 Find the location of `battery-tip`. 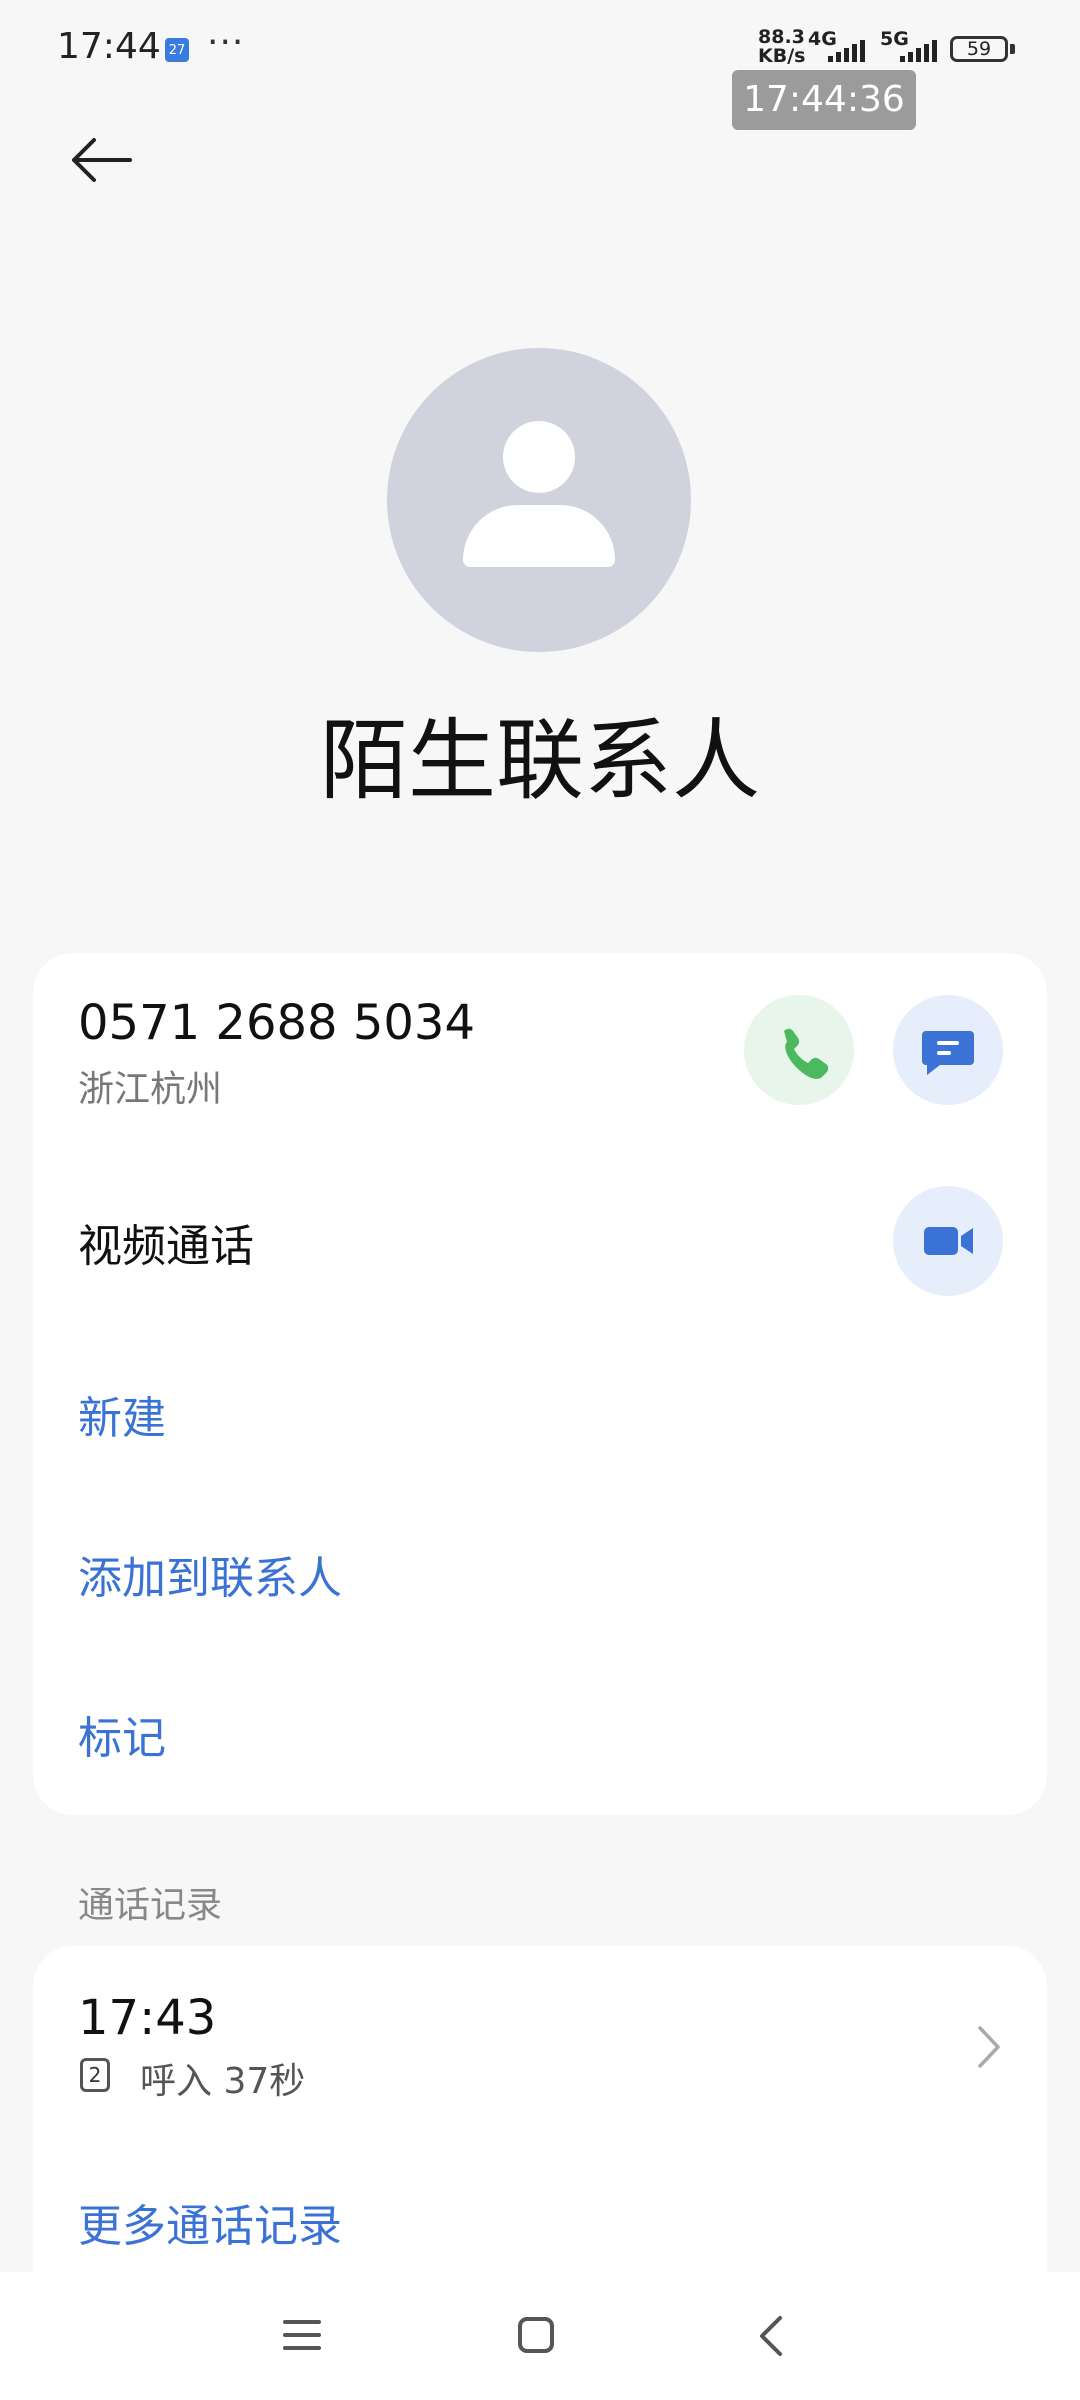

battery-tip is located at coordinates (1012, 49).